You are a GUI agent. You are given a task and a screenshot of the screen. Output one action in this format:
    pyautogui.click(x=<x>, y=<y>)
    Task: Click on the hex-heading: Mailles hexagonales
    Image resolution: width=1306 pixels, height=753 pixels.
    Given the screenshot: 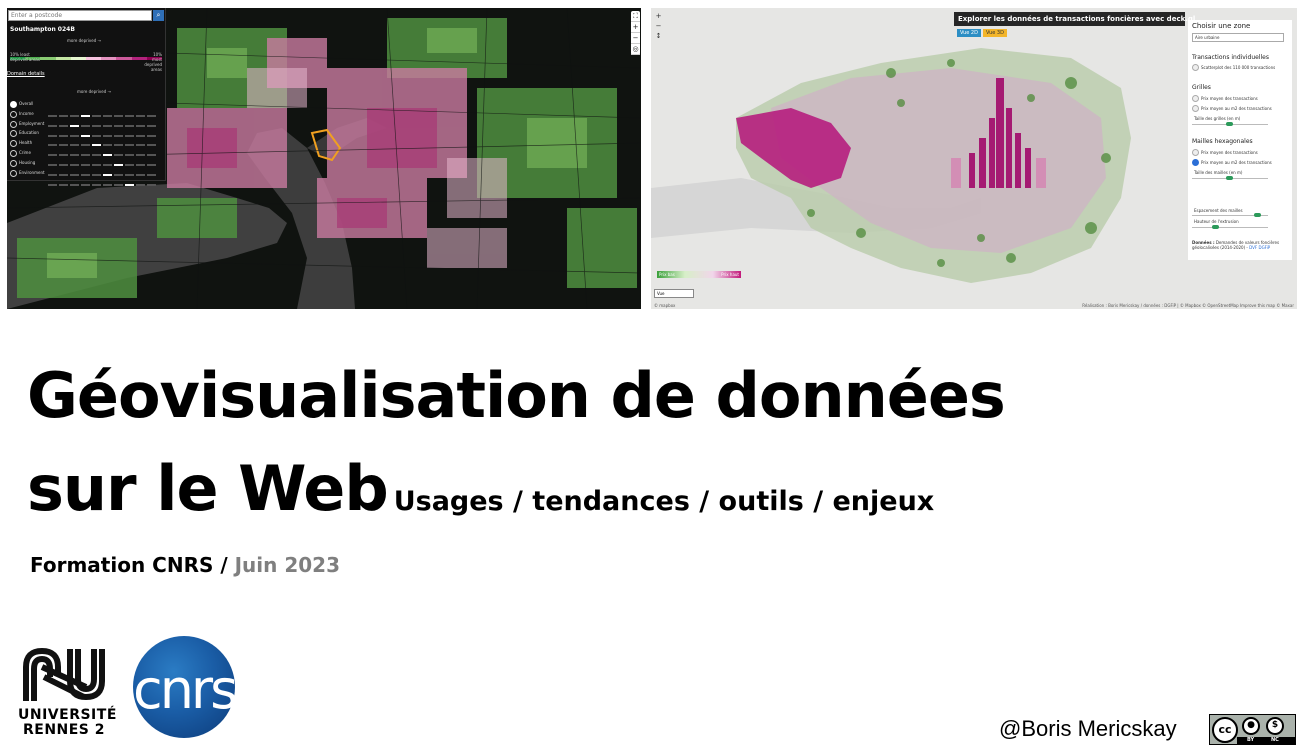 What is the action you would take?
    pyautogui.click(x=1222, y=141)
    